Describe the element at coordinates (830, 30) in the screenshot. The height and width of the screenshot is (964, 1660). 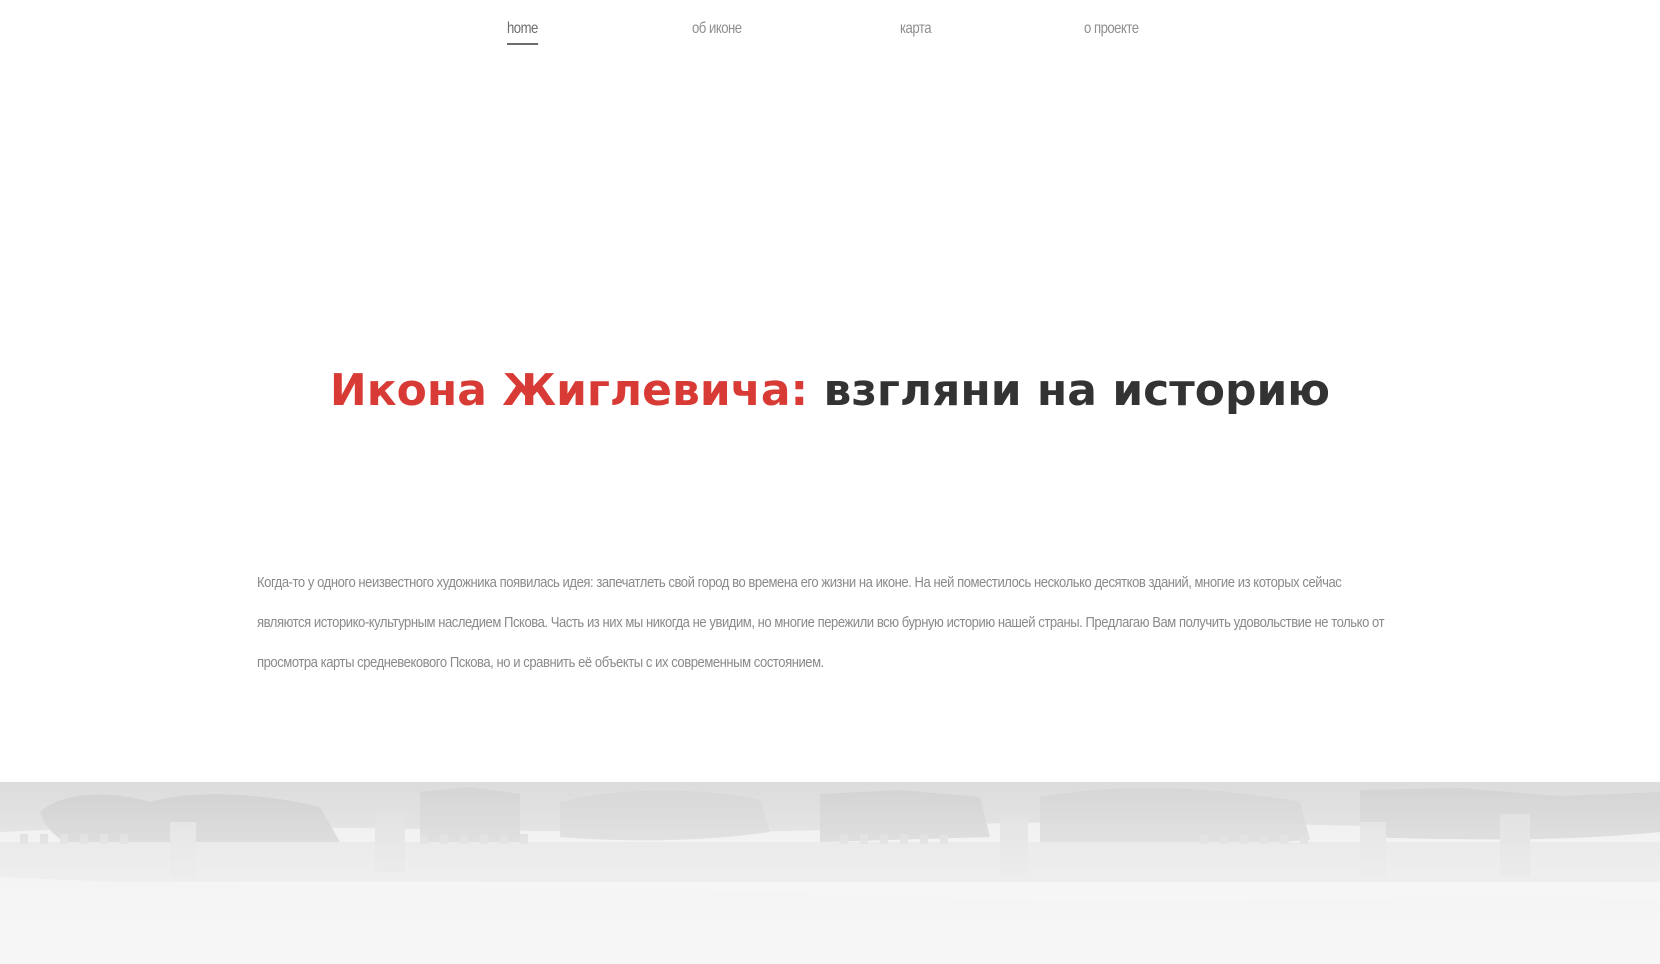
I see `main-navigation: home об иконе карта о проекте` at that location.